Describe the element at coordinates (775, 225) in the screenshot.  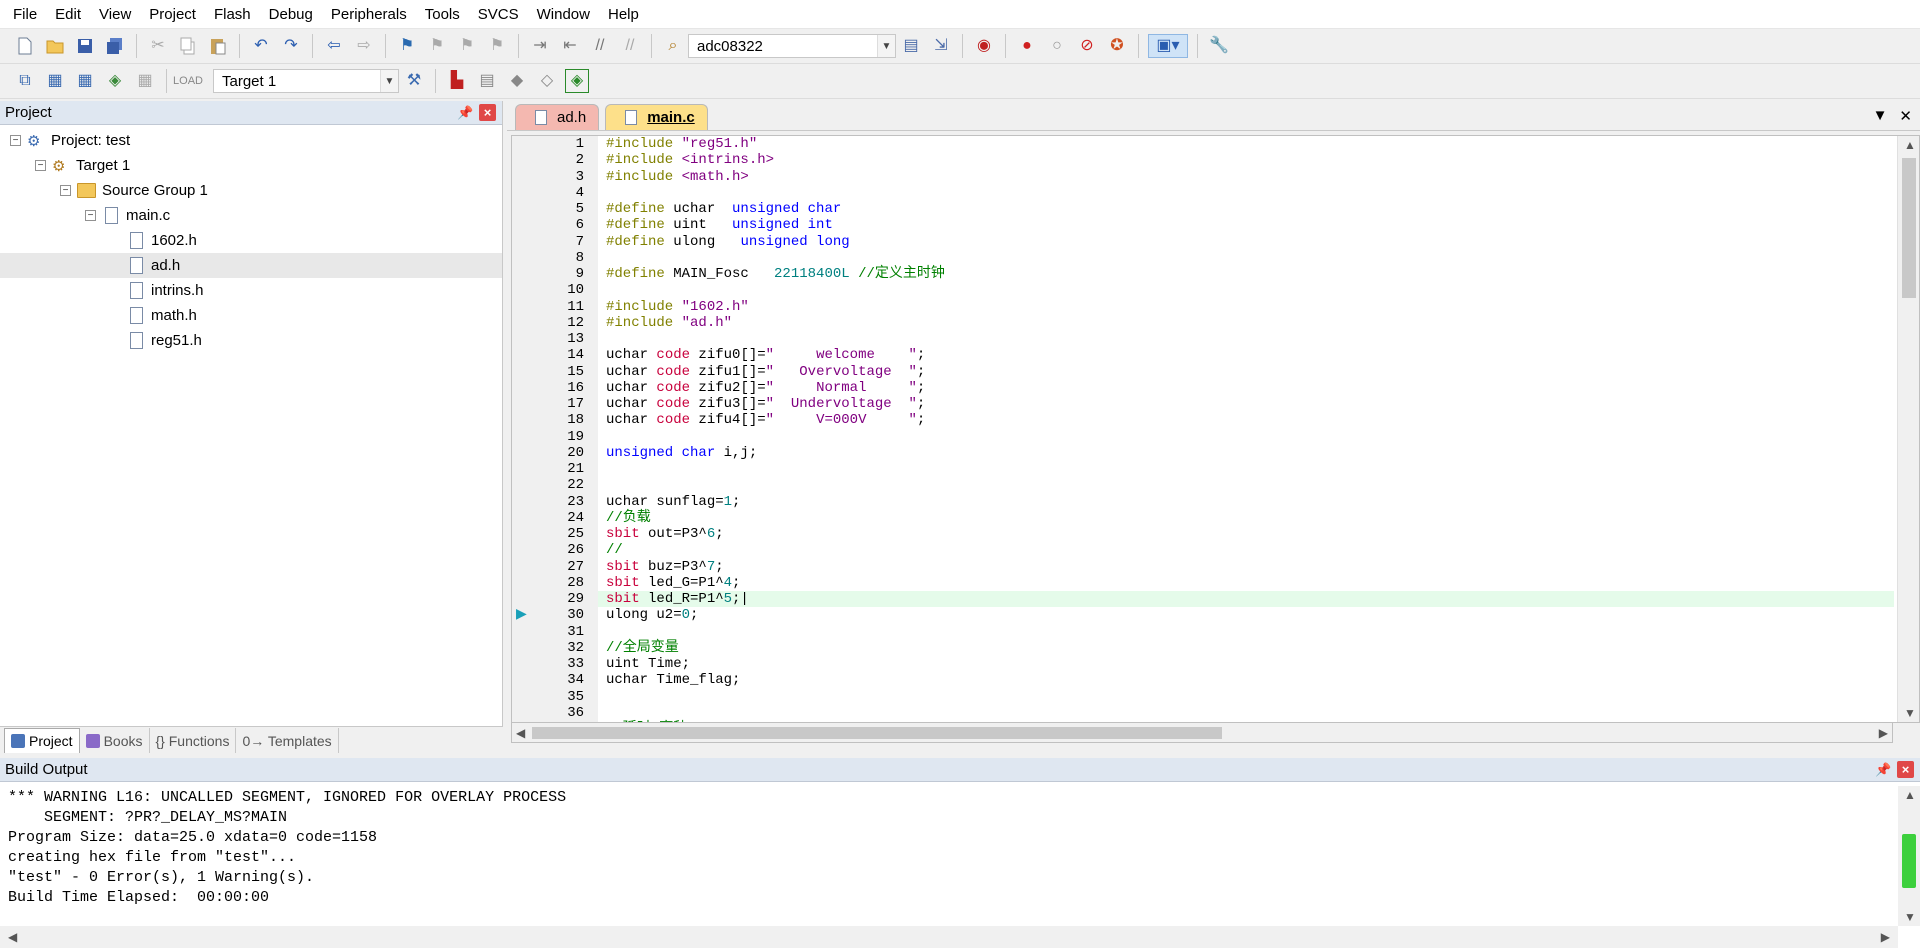
I see `code-line: #define uint unsigned int` at that location.